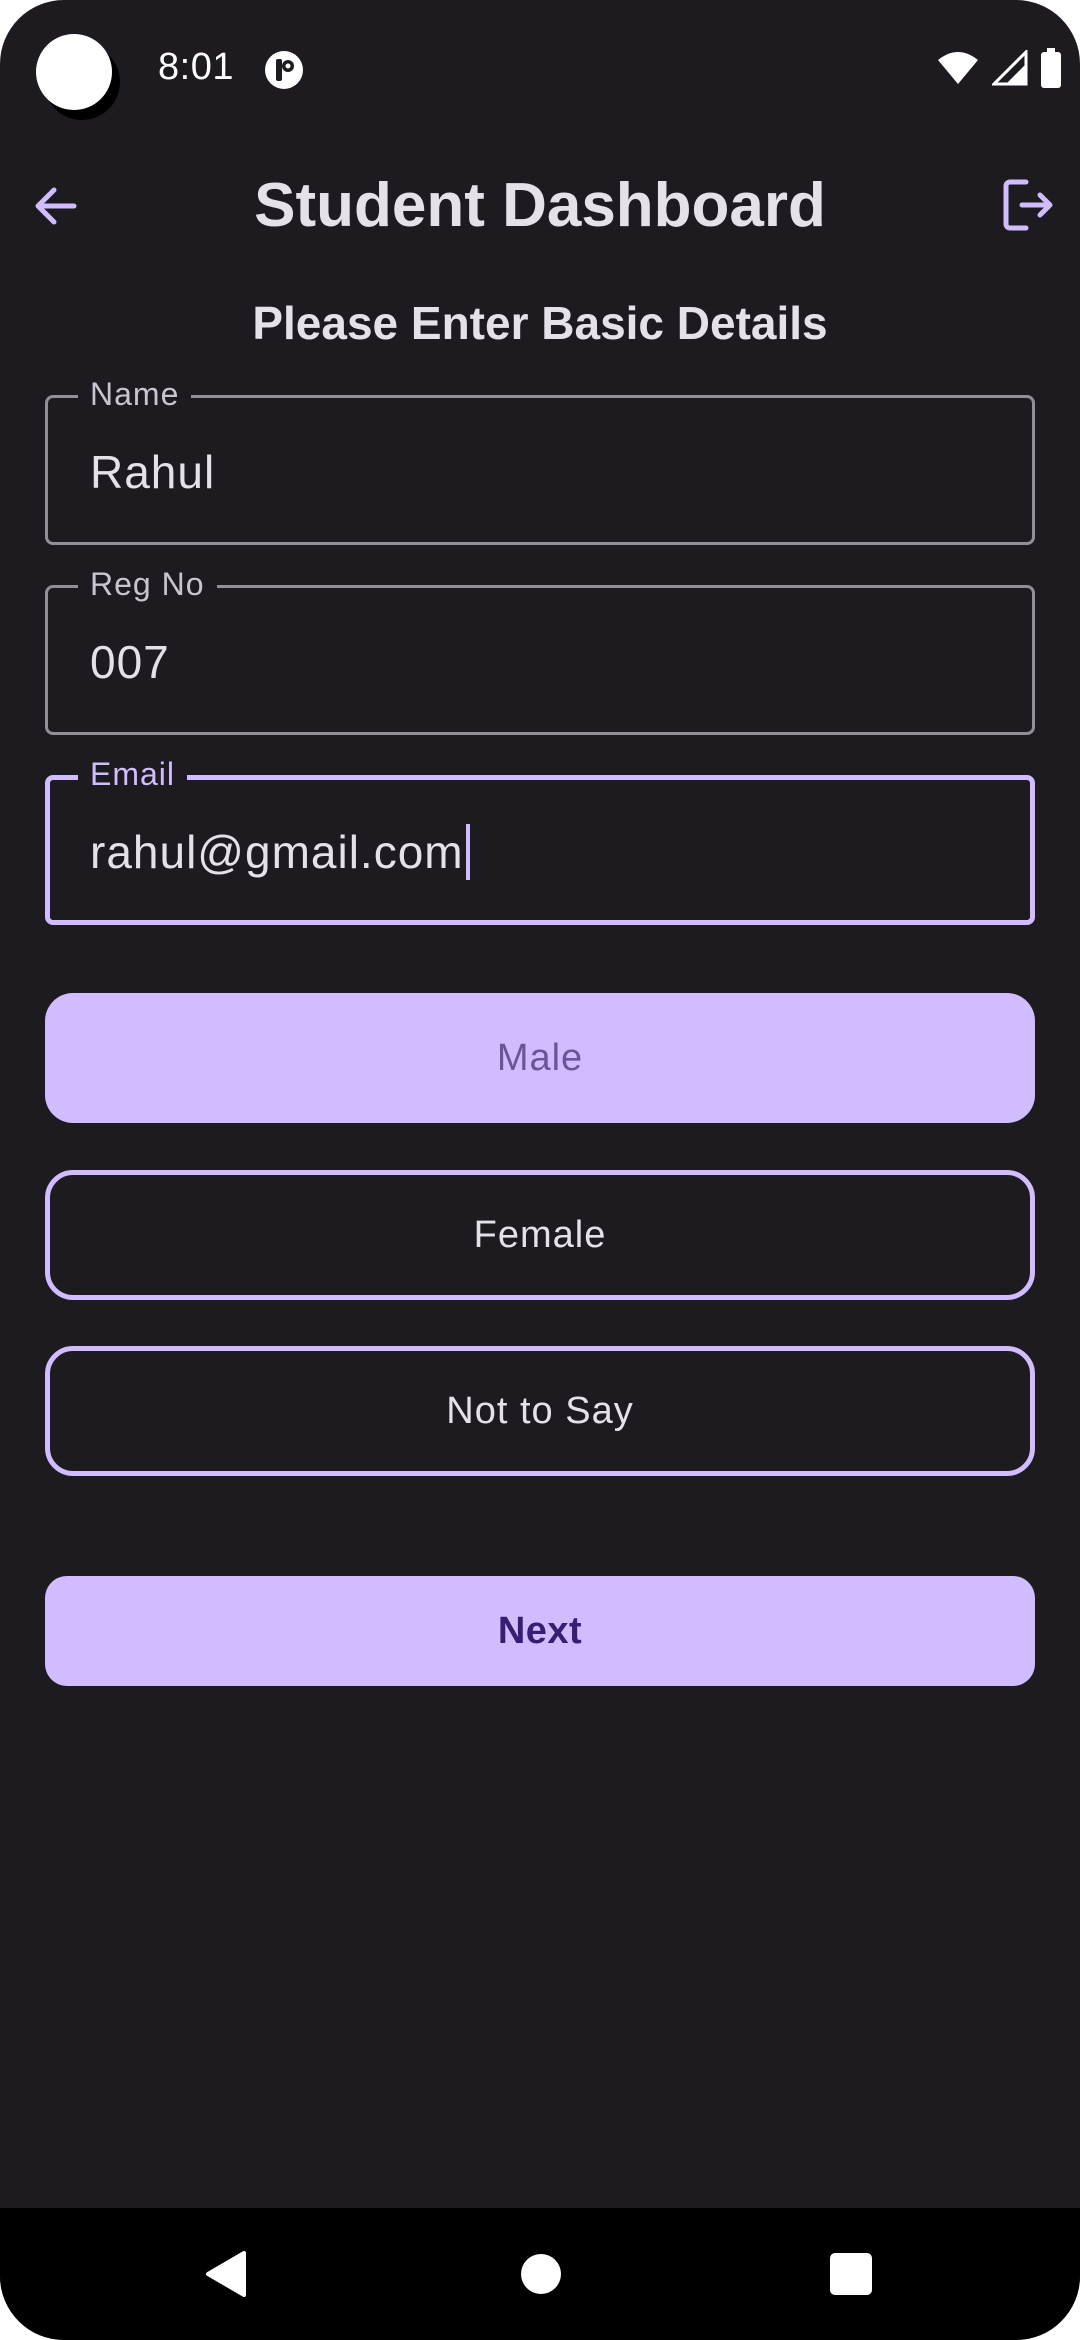  I want to click on status-time: 8:01, so click(196, 67).